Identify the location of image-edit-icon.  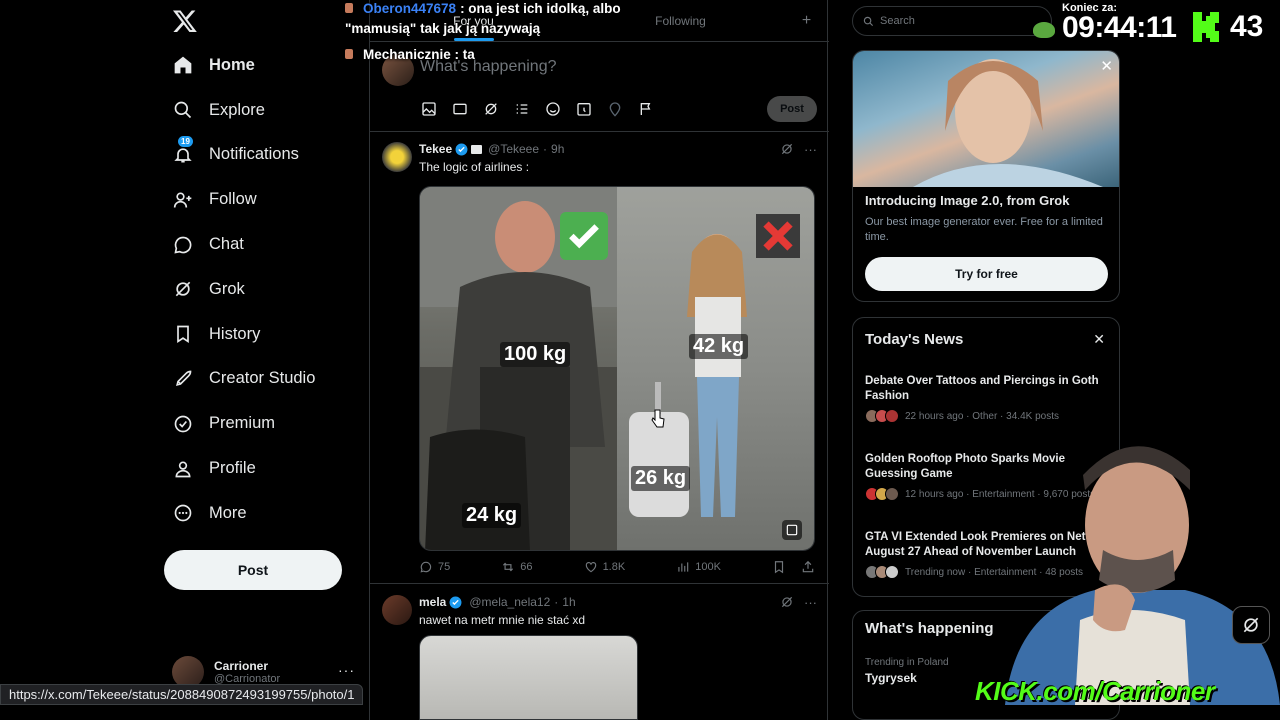
(792, 530).